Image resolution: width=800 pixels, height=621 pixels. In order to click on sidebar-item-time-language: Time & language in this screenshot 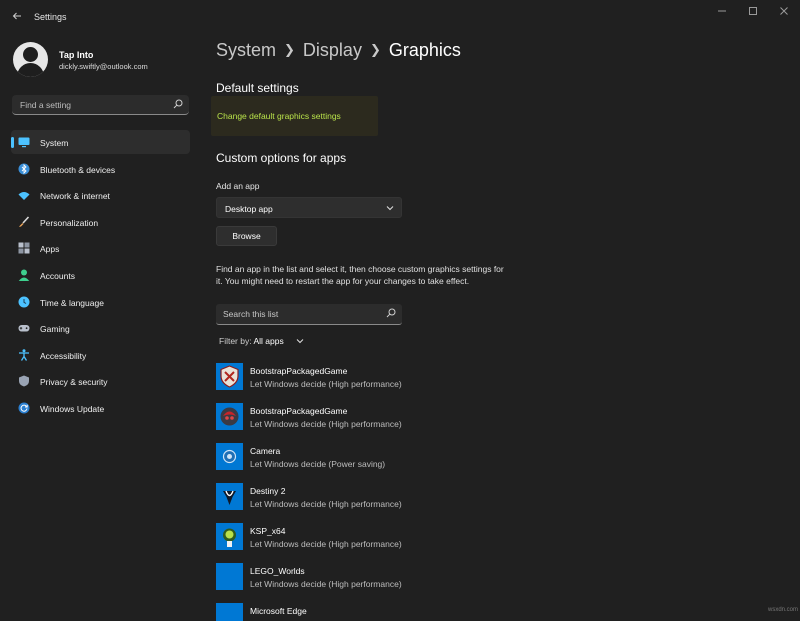, I will do `click(100, 302)`.